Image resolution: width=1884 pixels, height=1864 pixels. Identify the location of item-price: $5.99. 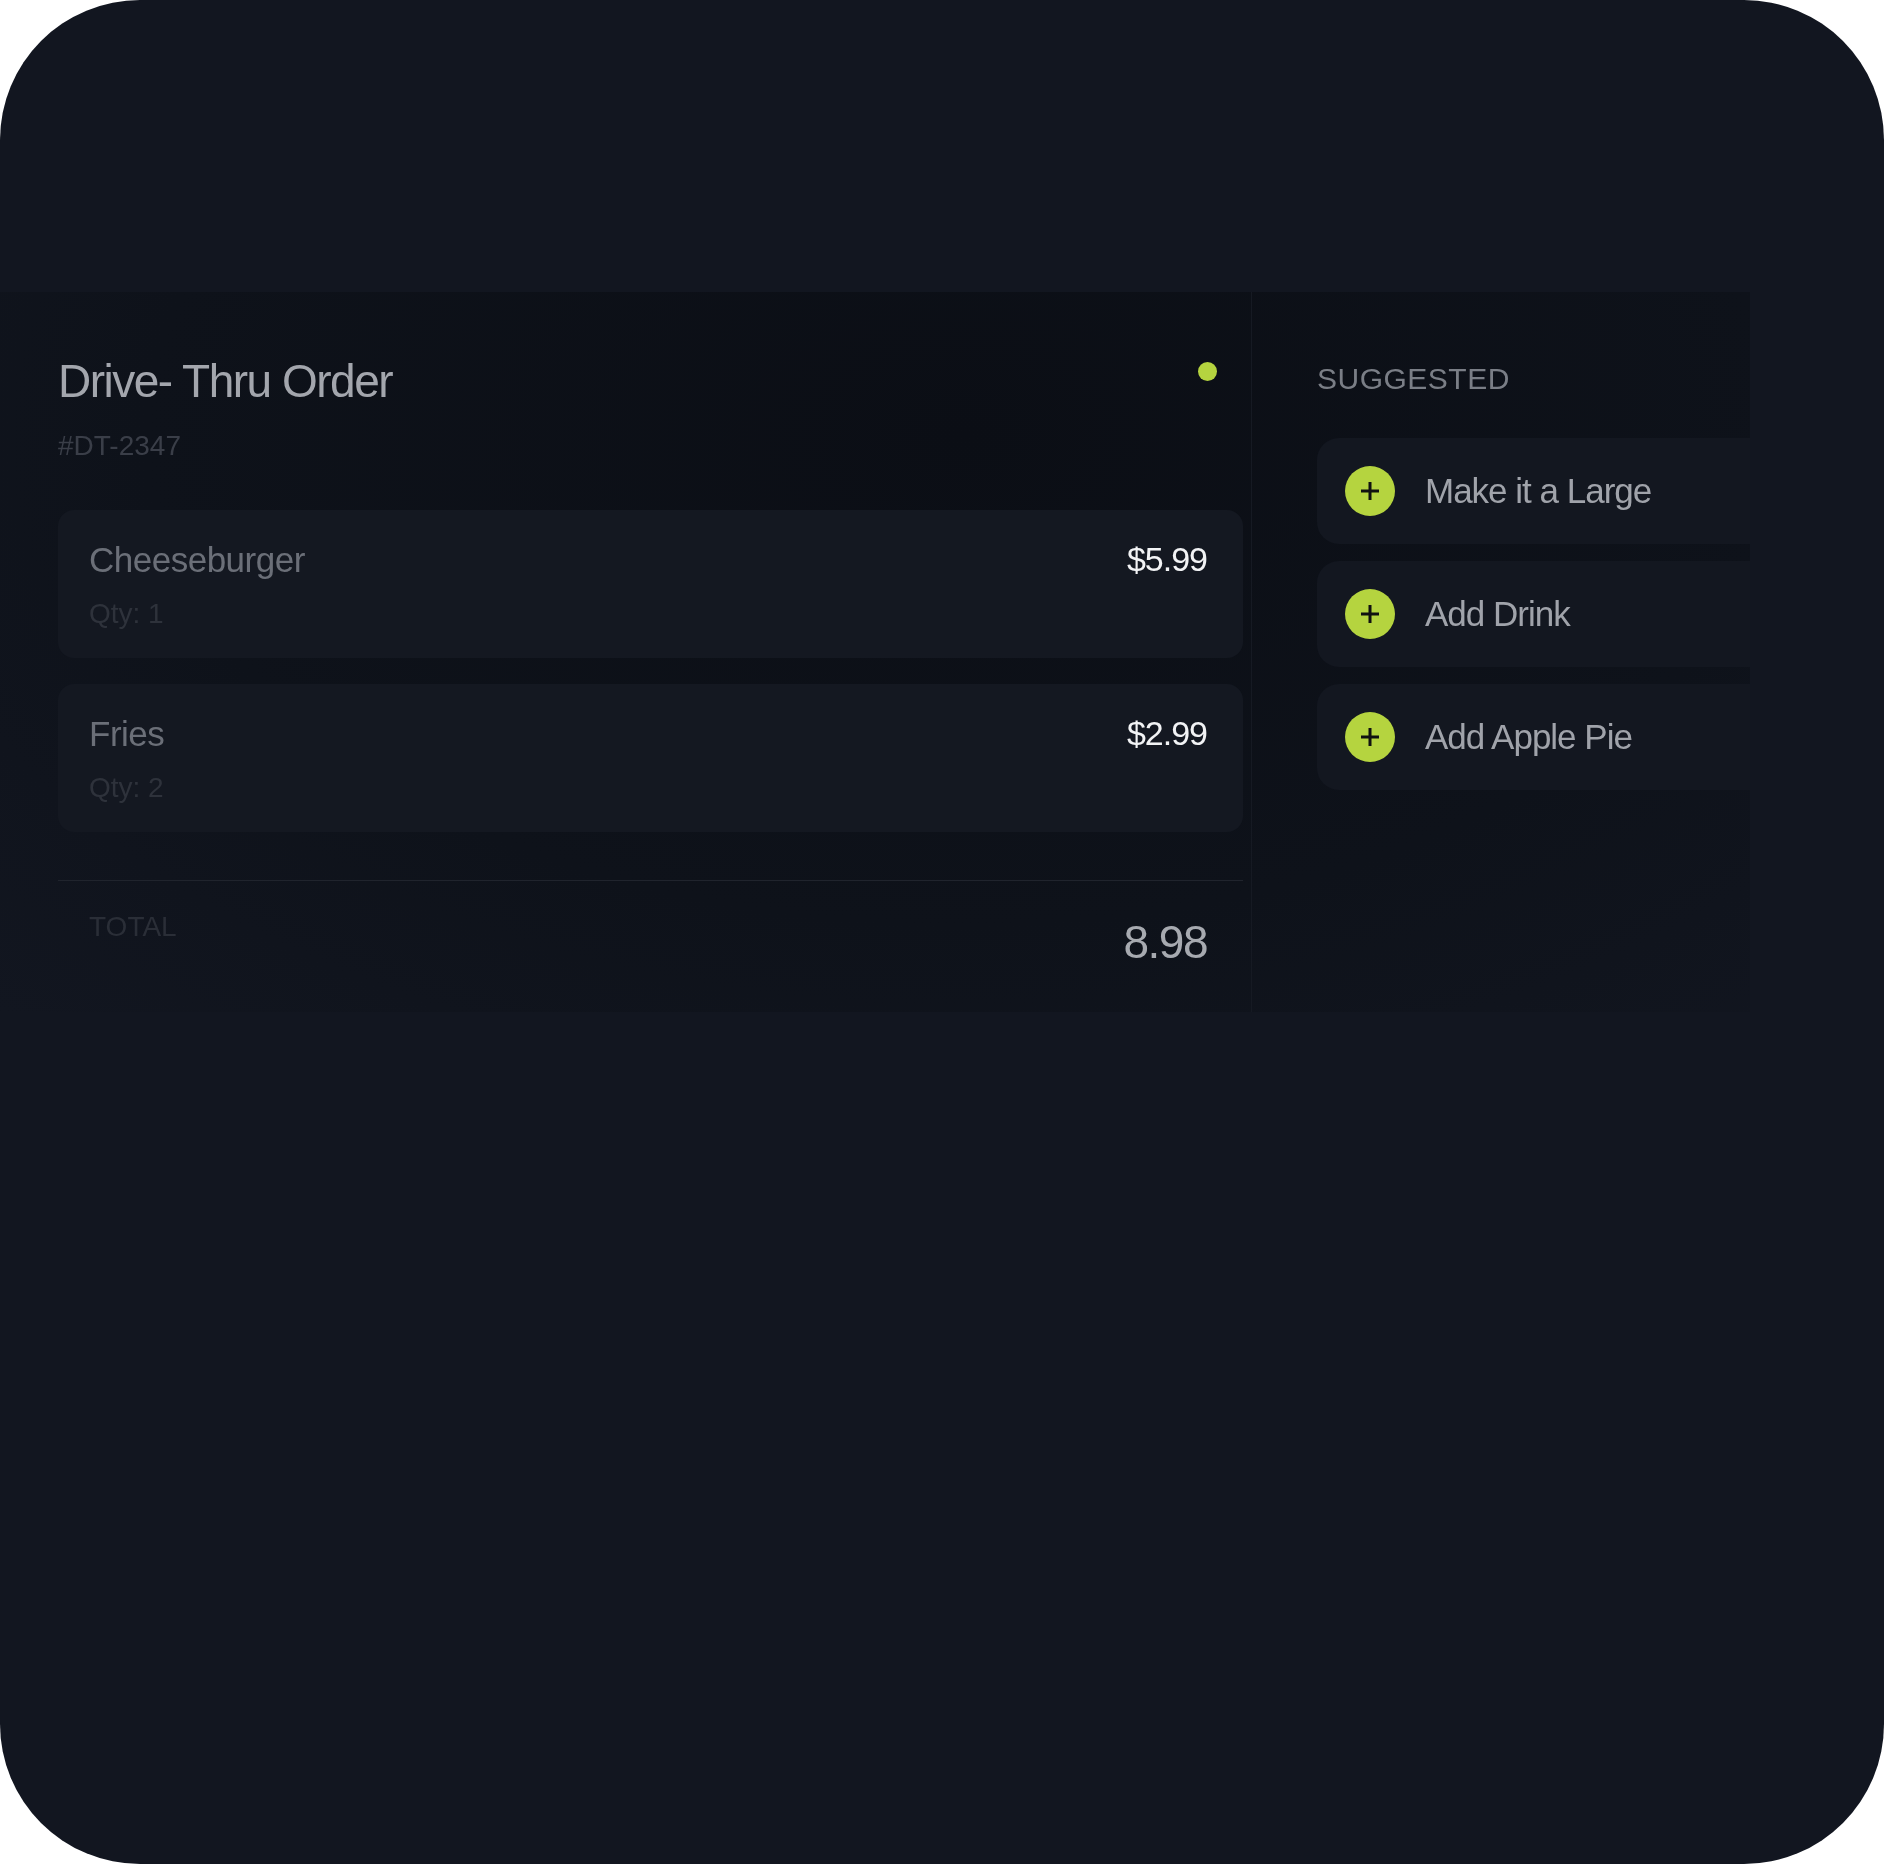
(1166, 560).